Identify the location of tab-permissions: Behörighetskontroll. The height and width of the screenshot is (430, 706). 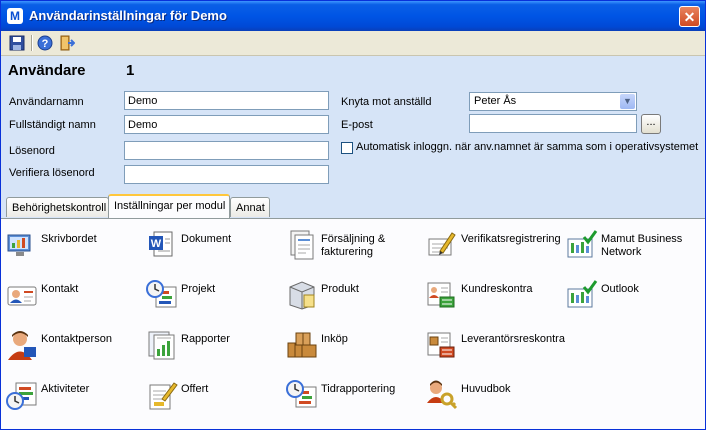
(57, 207).